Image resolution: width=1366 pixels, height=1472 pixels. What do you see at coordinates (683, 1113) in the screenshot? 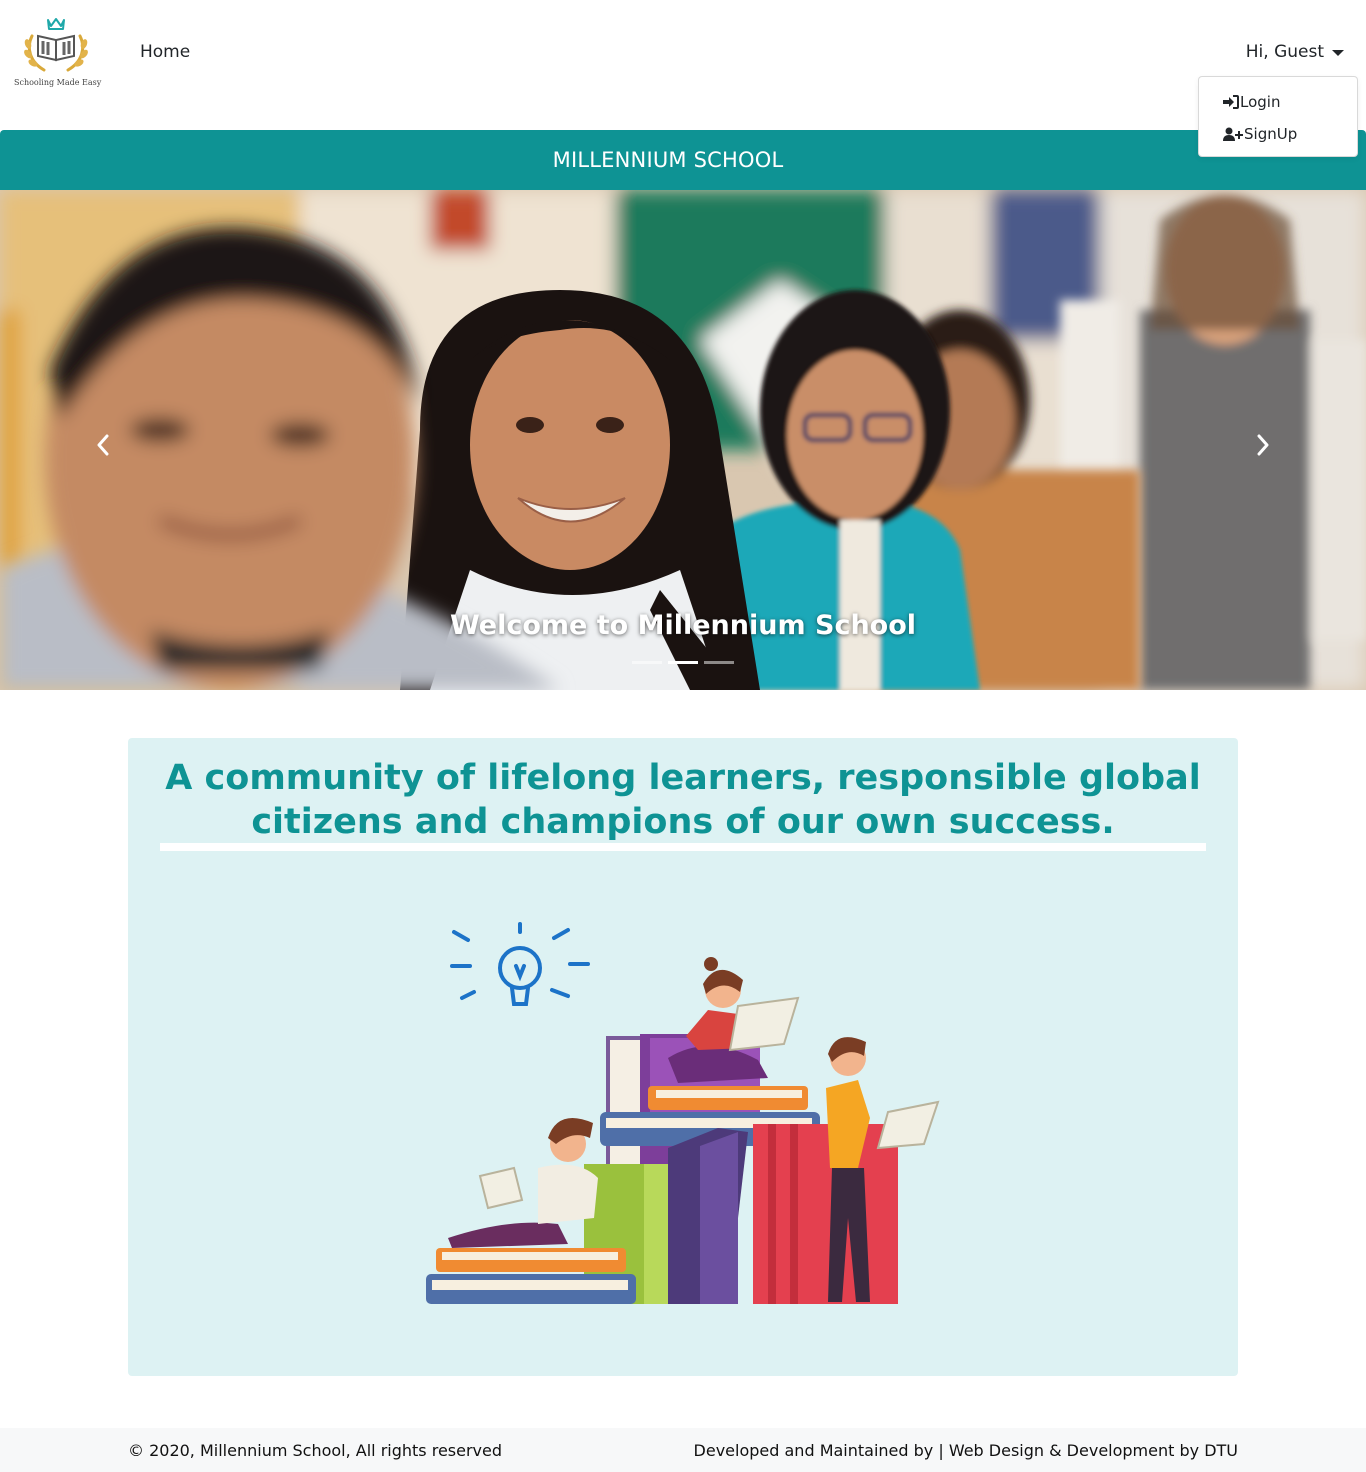
I see `students-reading-illustration` at bounding box center [683, 1113].